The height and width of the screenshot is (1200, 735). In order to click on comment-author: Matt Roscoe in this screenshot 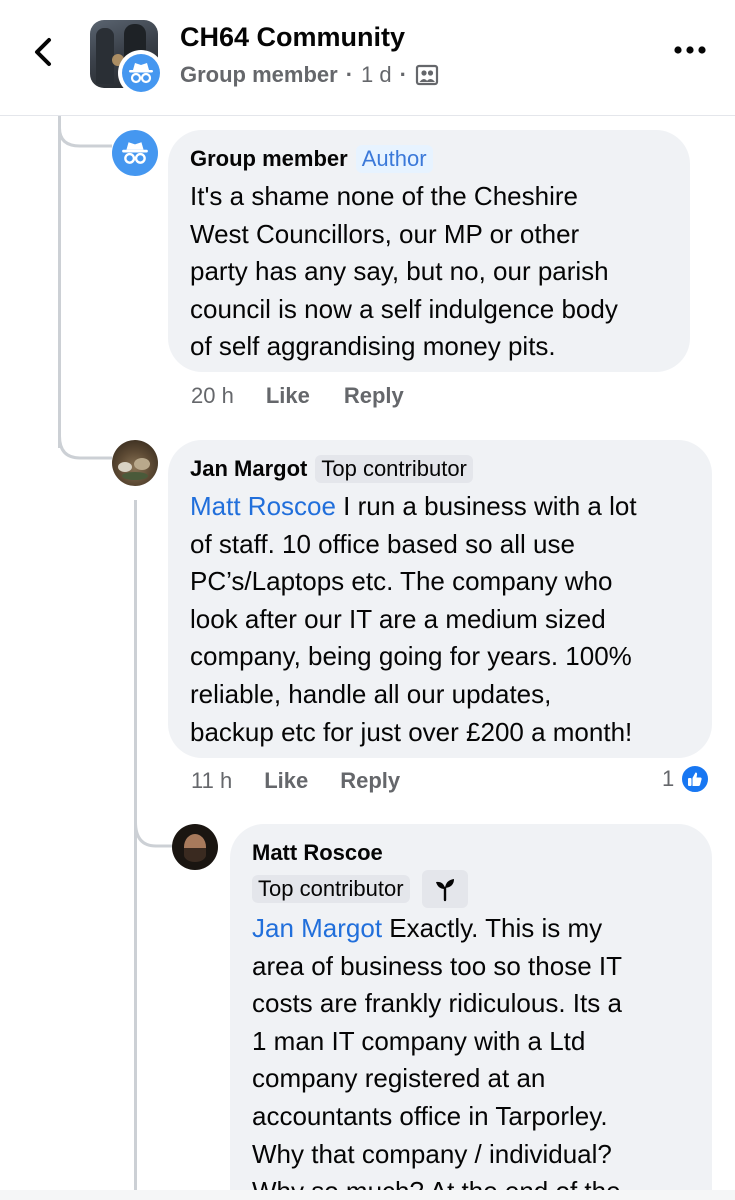, I will do `click(317, 853)`.